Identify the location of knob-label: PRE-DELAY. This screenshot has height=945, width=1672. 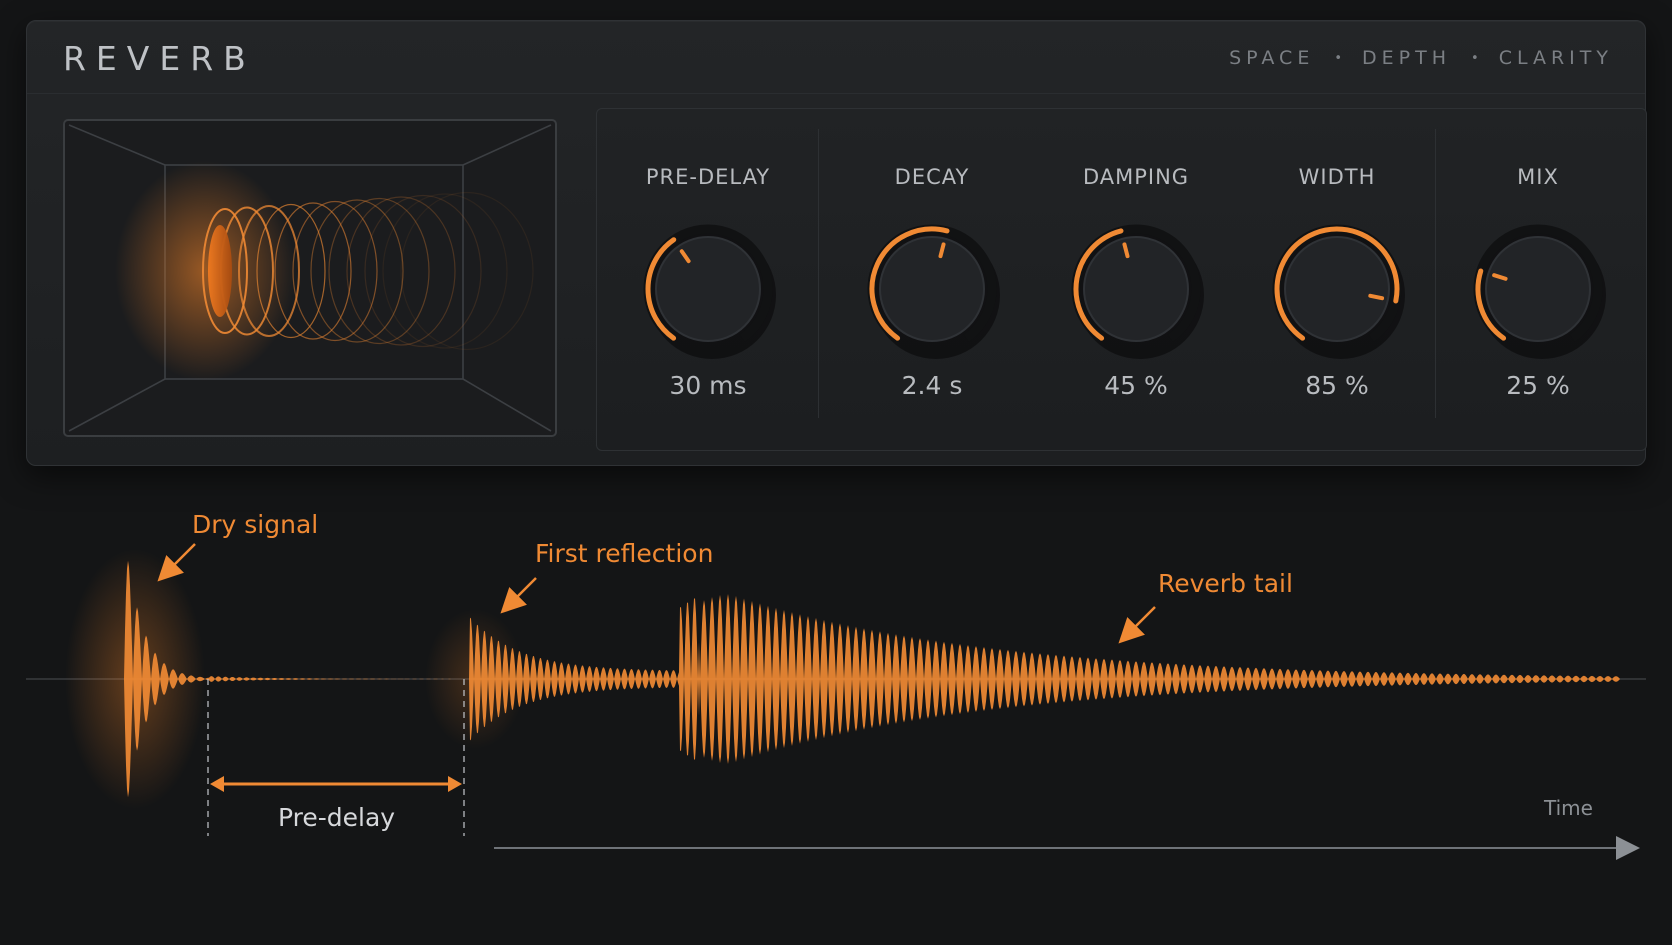
(708, 177).